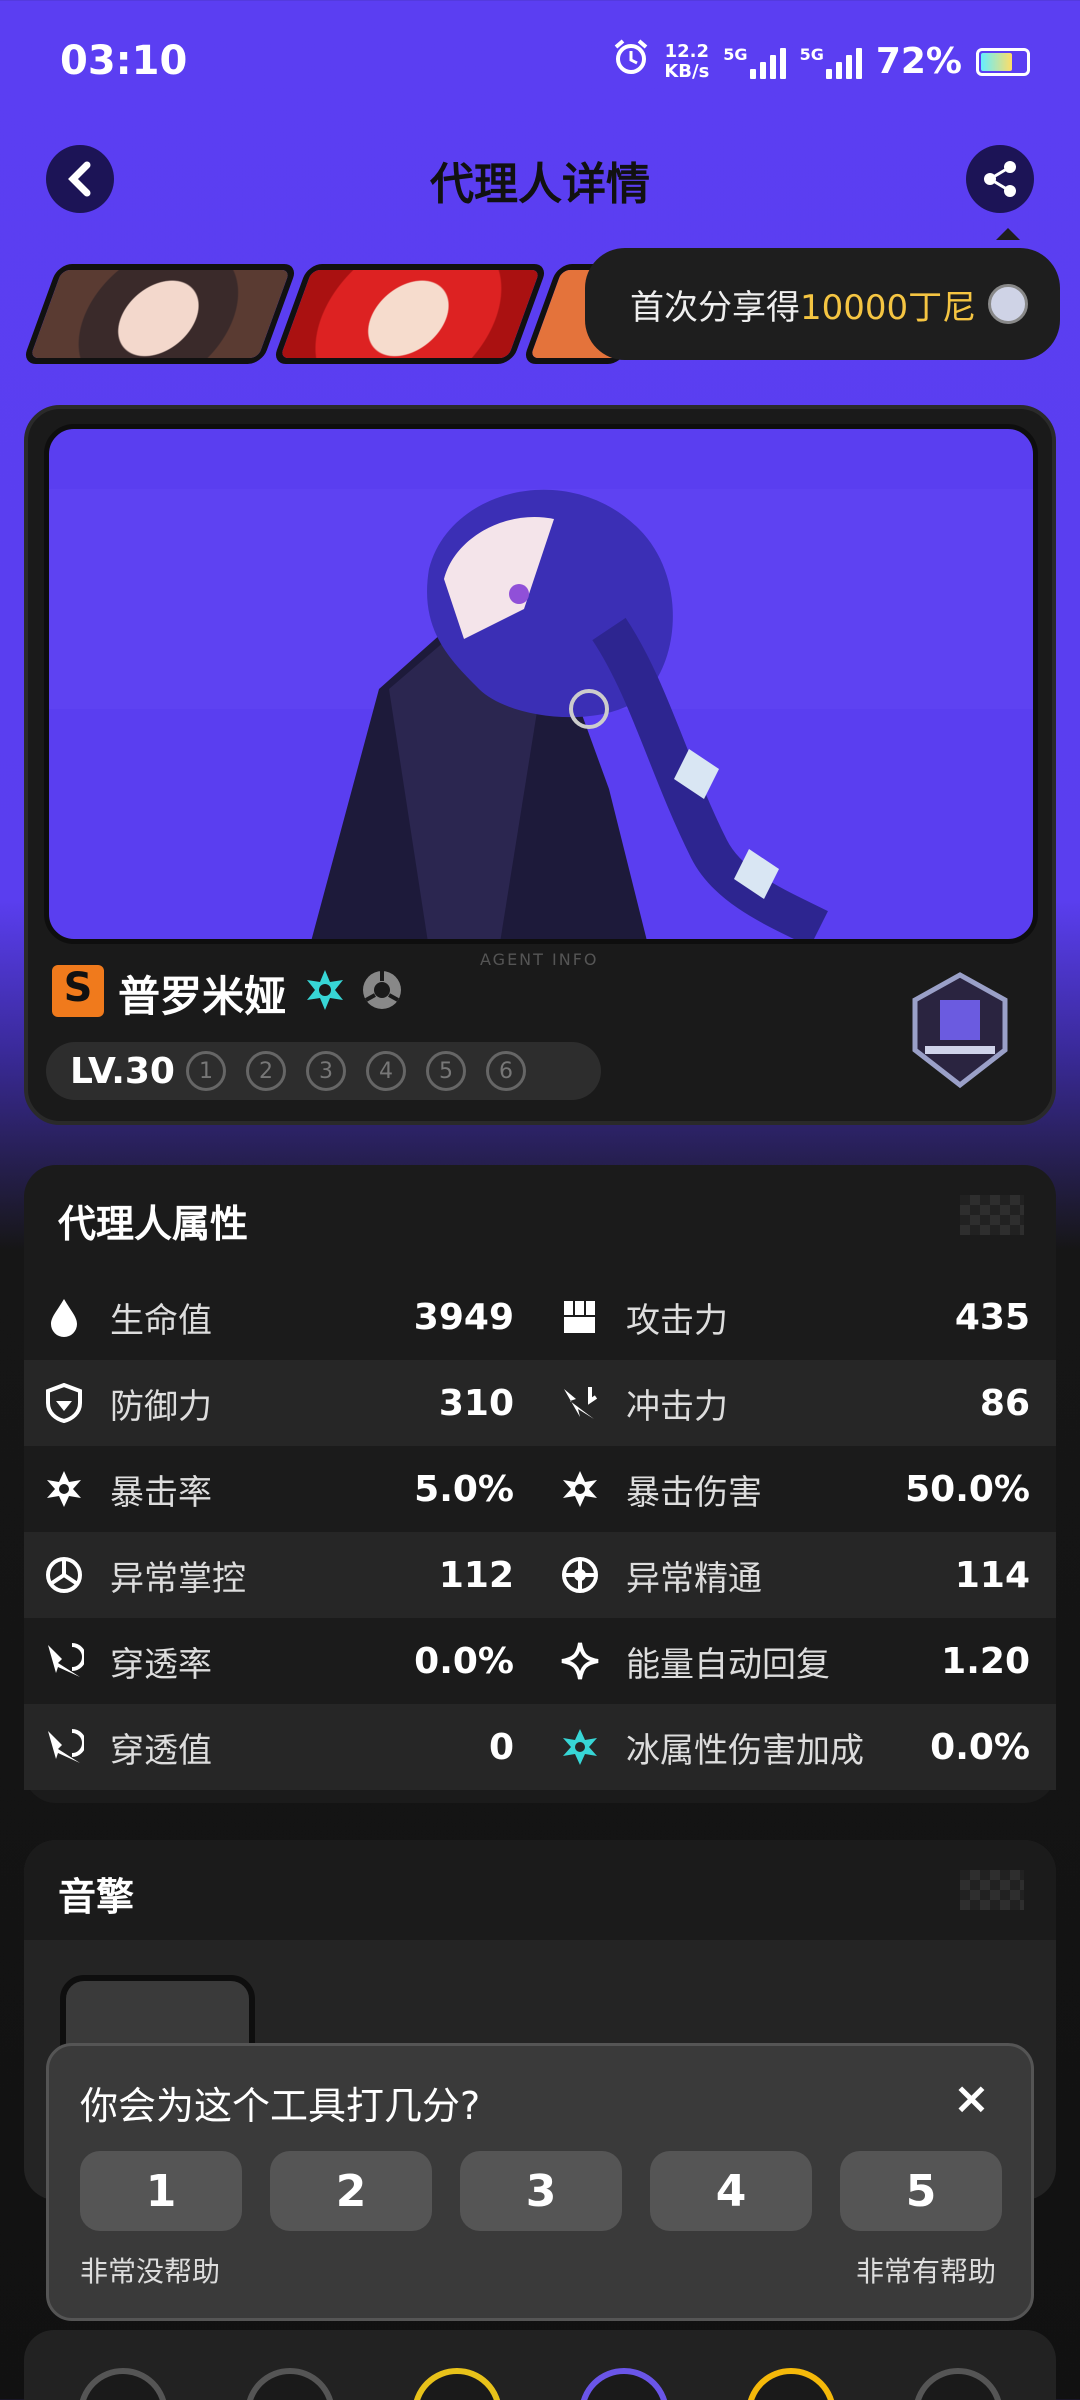 The width and height of the screenshot is (1080, 2400). I want to click on attr-value: 0, so click(501, 1747).